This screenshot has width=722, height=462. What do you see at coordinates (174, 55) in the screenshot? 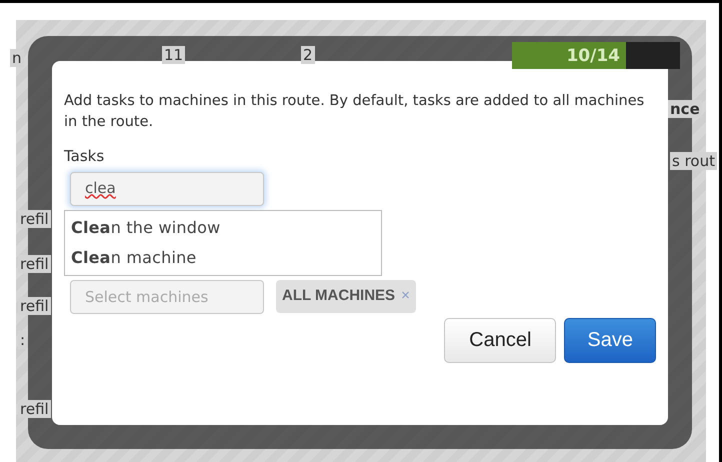
I see `table-cell: 11` at bounding box center [174, 55].